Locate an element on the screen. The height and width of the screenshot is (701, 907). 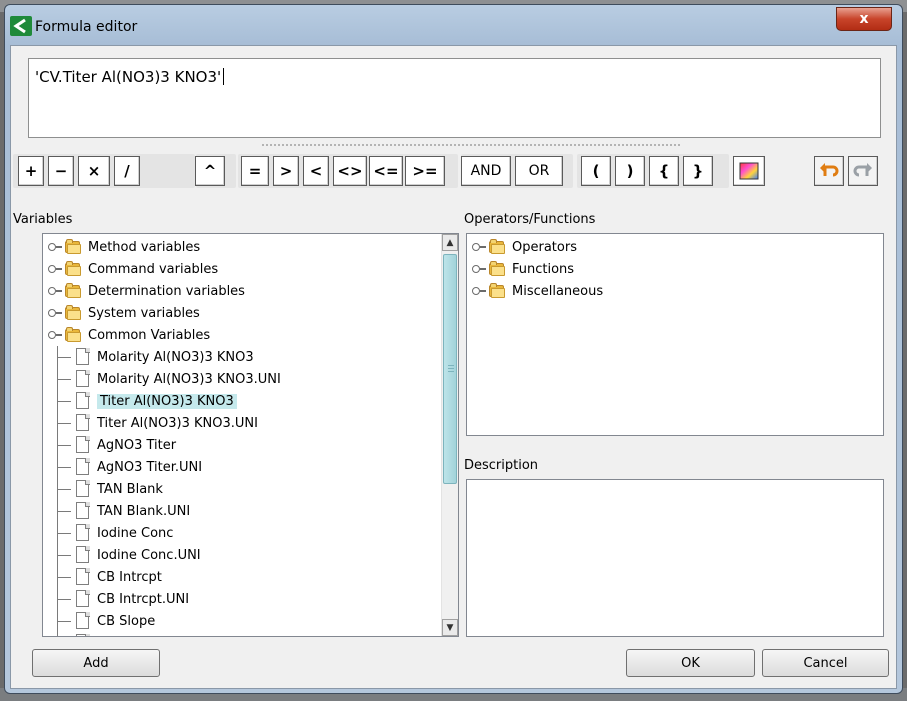
close-button: x is located at coordinates (864, 19).